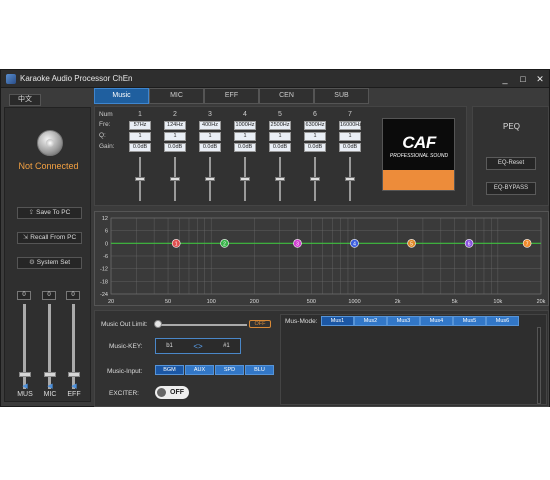  What do you see at coordinates (511, 188) in the screenshot?
I see `eq-bypass-button: EQ-BYPASS` at bounding box center [511, 188].